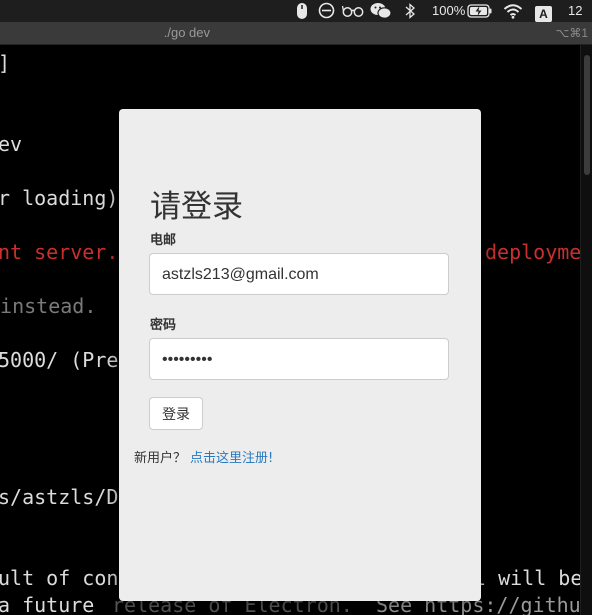 This screenshot has width=592, height=615. Describe the element at coordinates (586, 330) in the screenshot. I see `terminal-scrollbar` at that location.